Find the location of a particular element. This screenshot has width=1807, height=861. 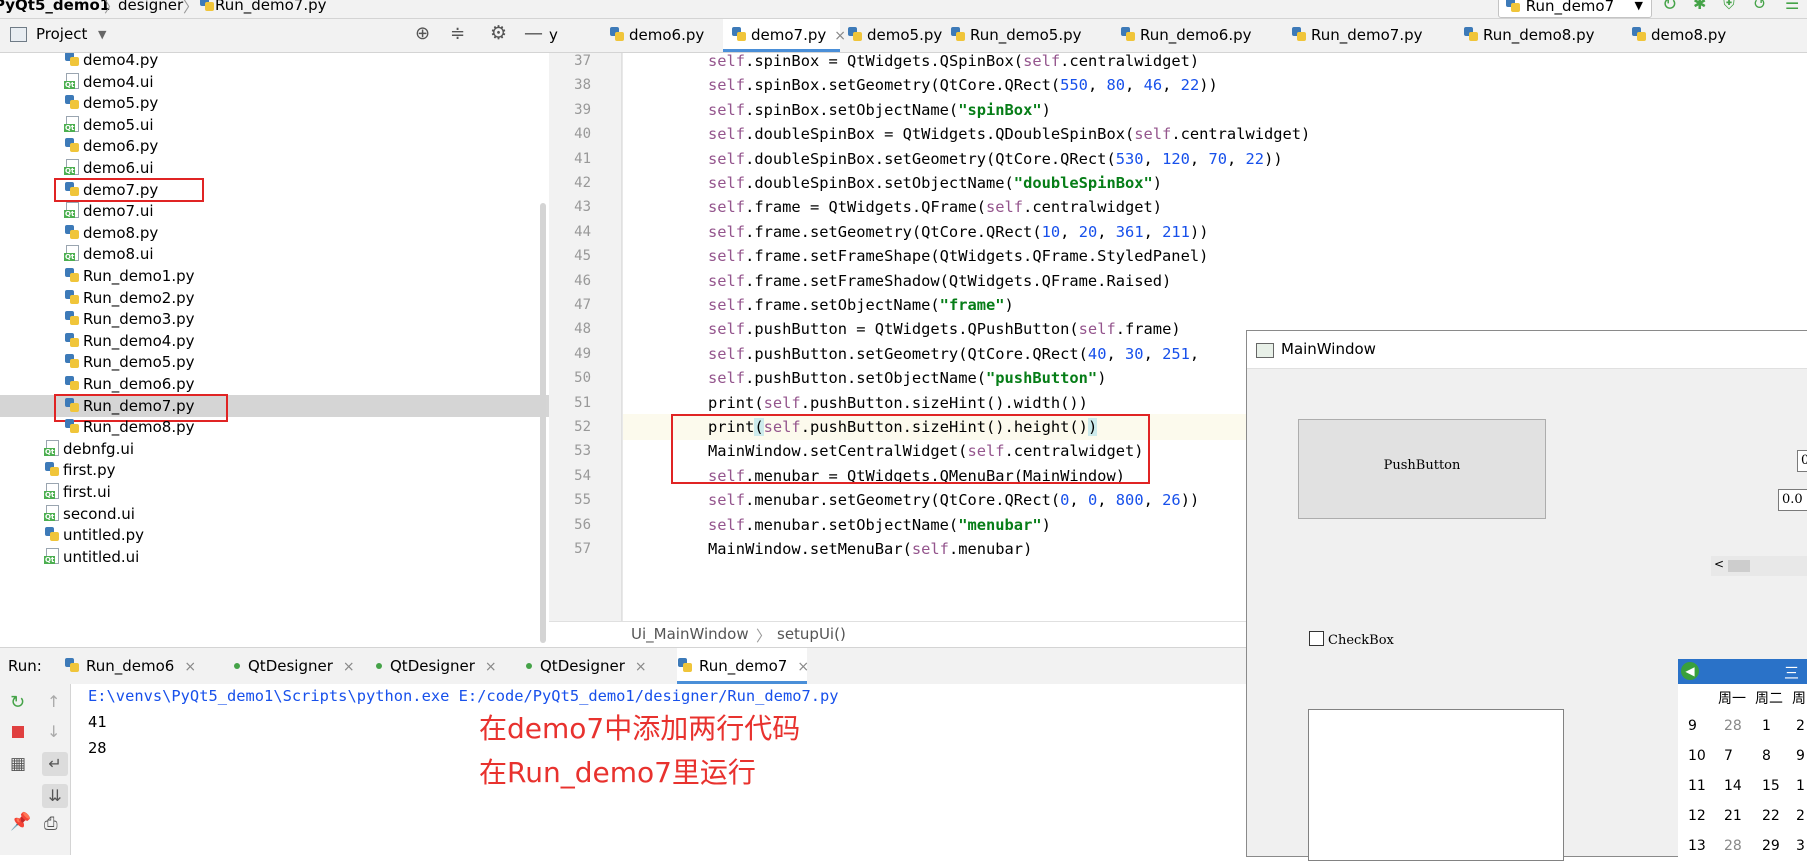

editor-tab: demo8.py is located at coordinates (1678, 35).